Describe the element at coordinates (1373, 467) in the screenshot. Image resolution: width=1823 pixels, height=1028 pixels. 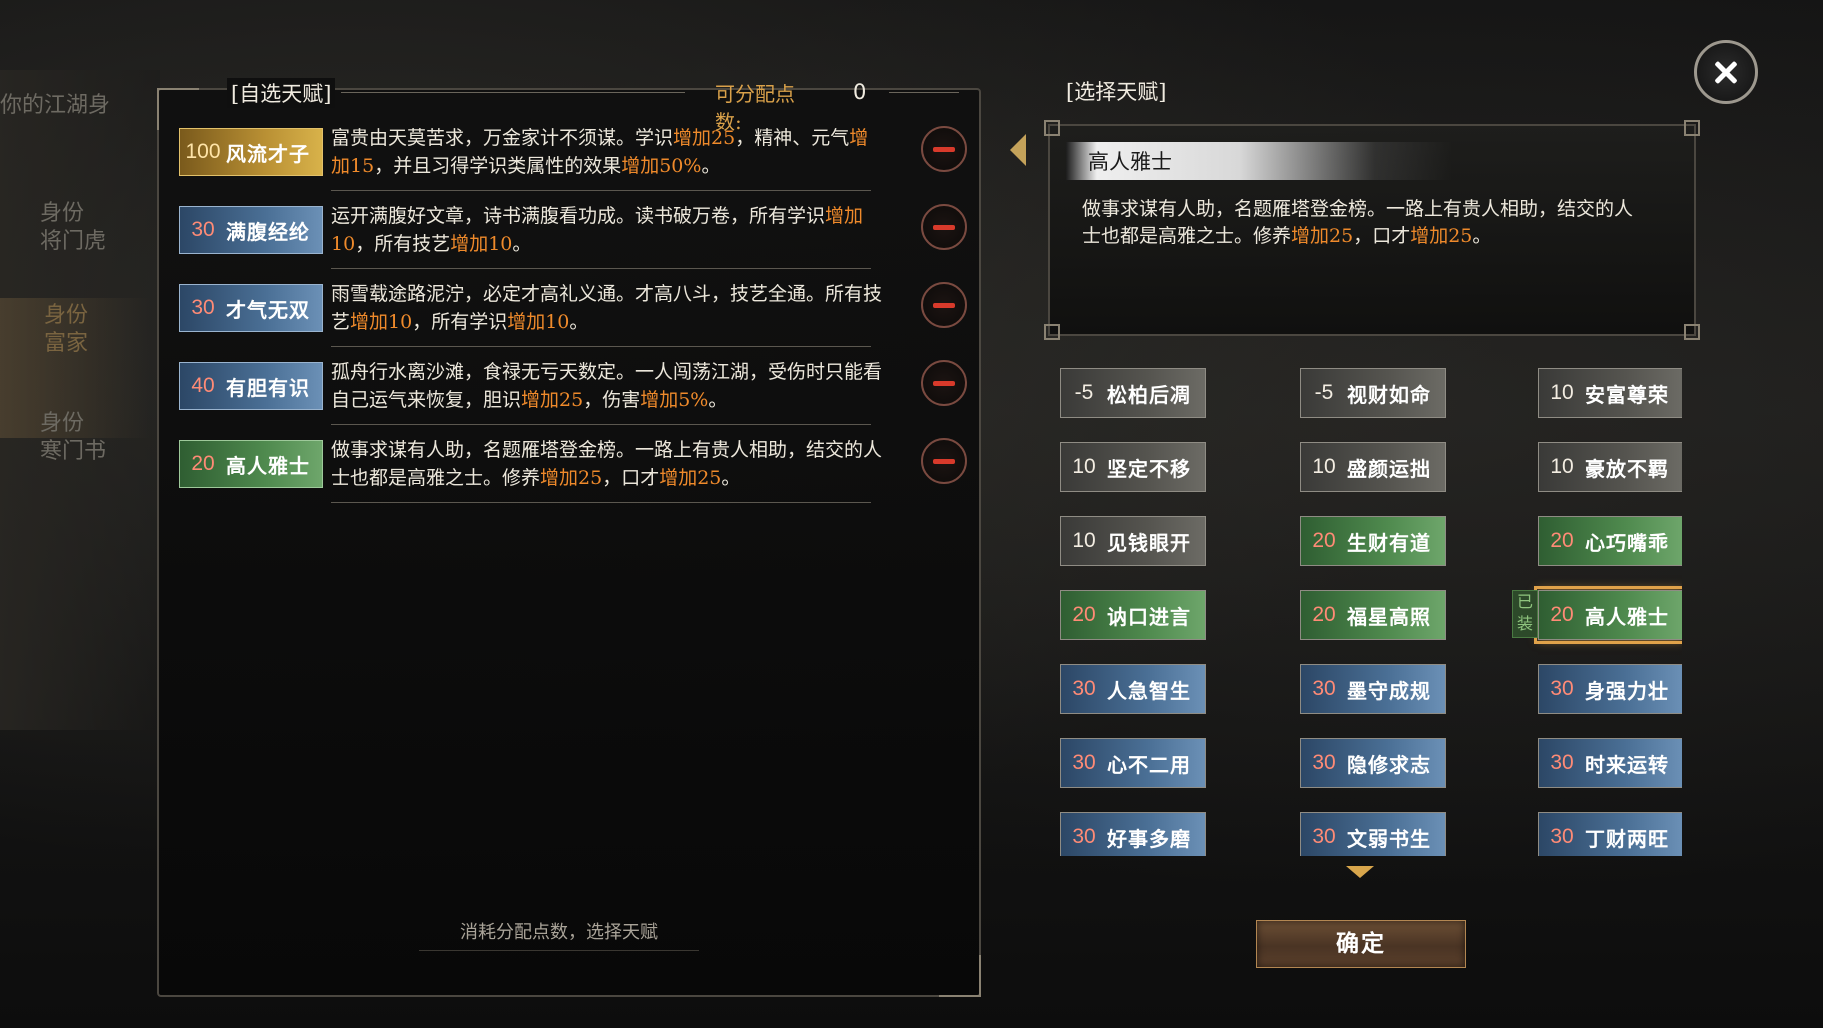
I see `talent-option: 10 盛颜运拙` at that location.